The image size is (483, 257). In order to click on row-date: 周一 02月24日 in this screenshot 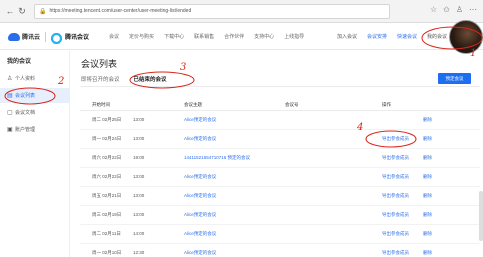, I will do `click(107, 138)`.